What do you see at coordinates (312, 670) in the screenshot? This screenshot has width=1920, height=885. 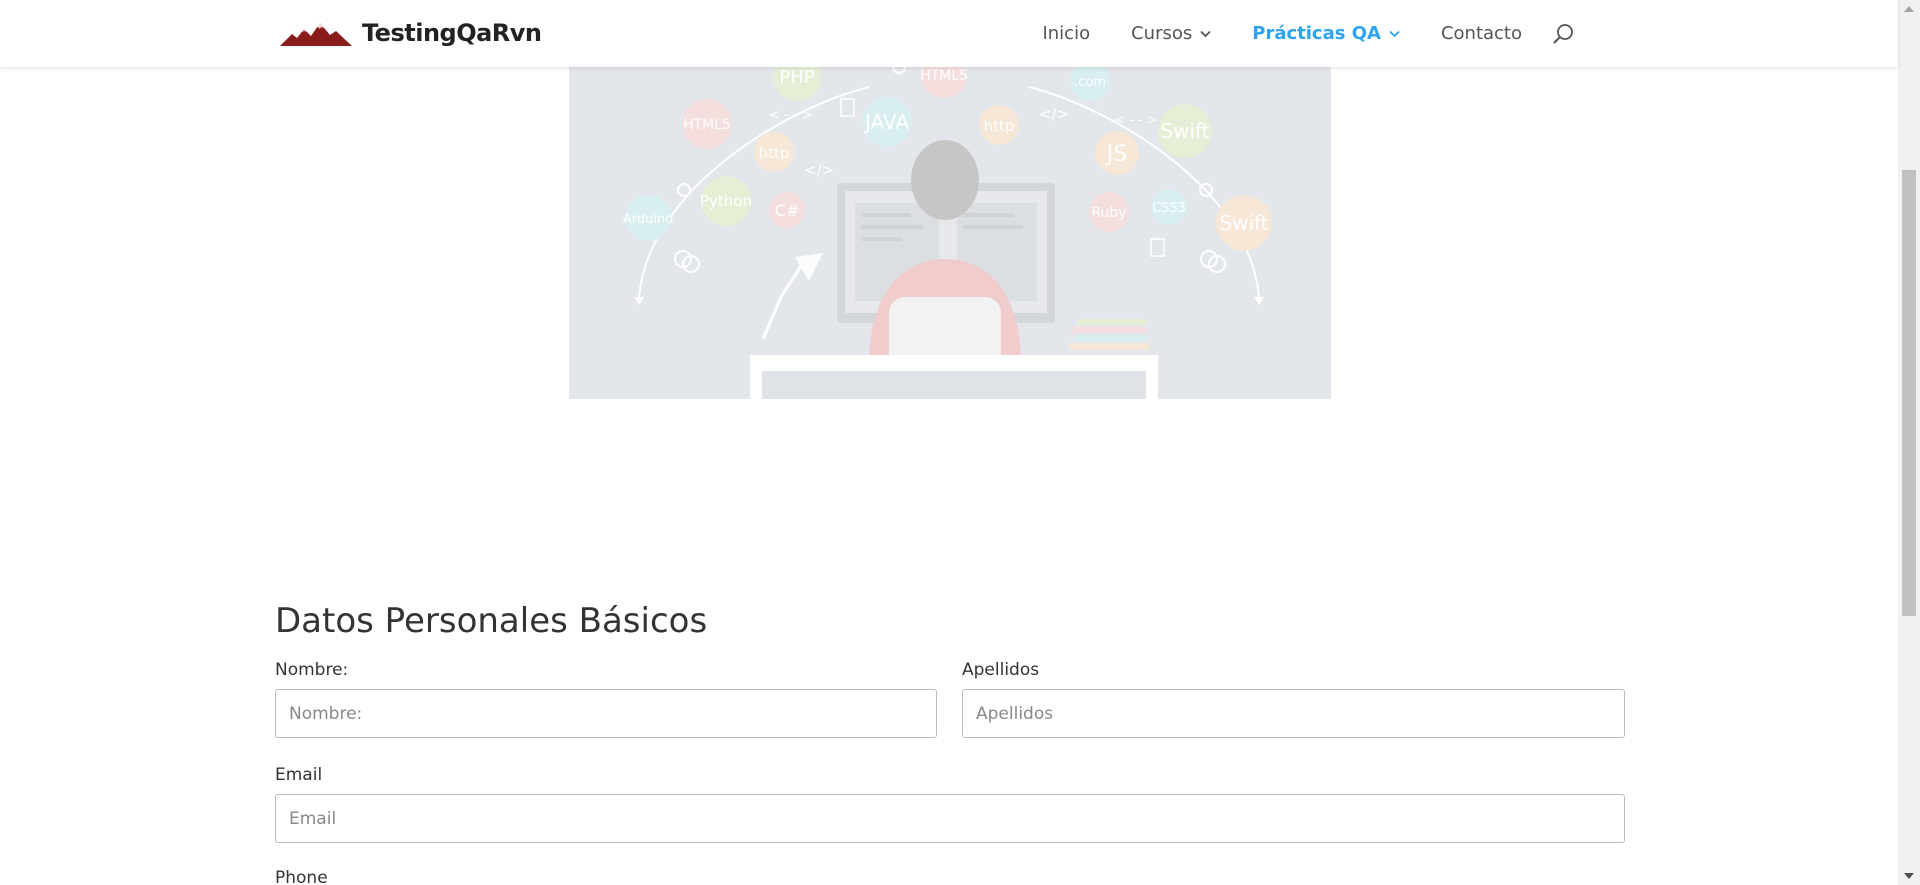 I see `nombre-label: Nombre:` at bounding box center [312, 670].